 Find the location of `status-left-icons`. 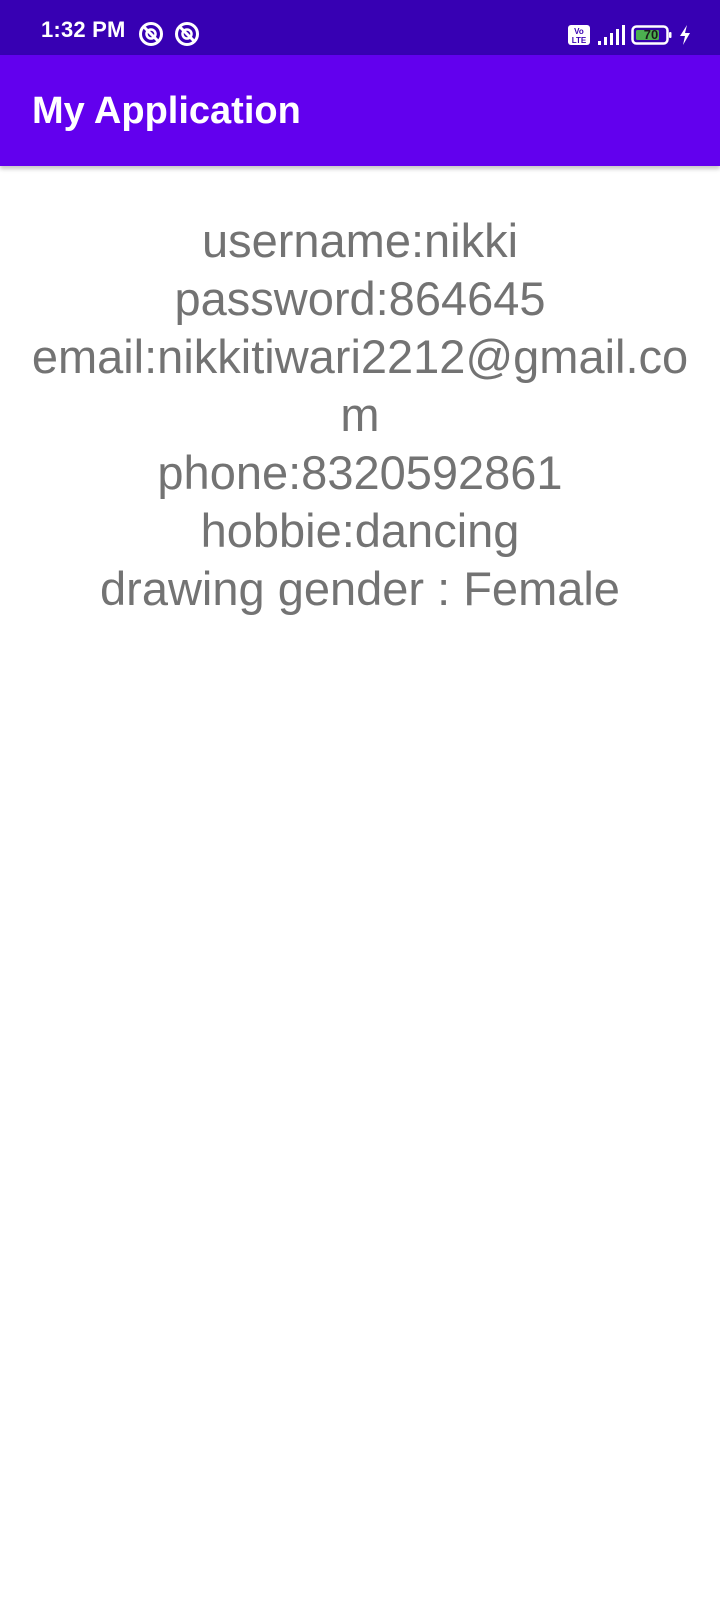

status-left-icons is located at coordinates (169, 34).